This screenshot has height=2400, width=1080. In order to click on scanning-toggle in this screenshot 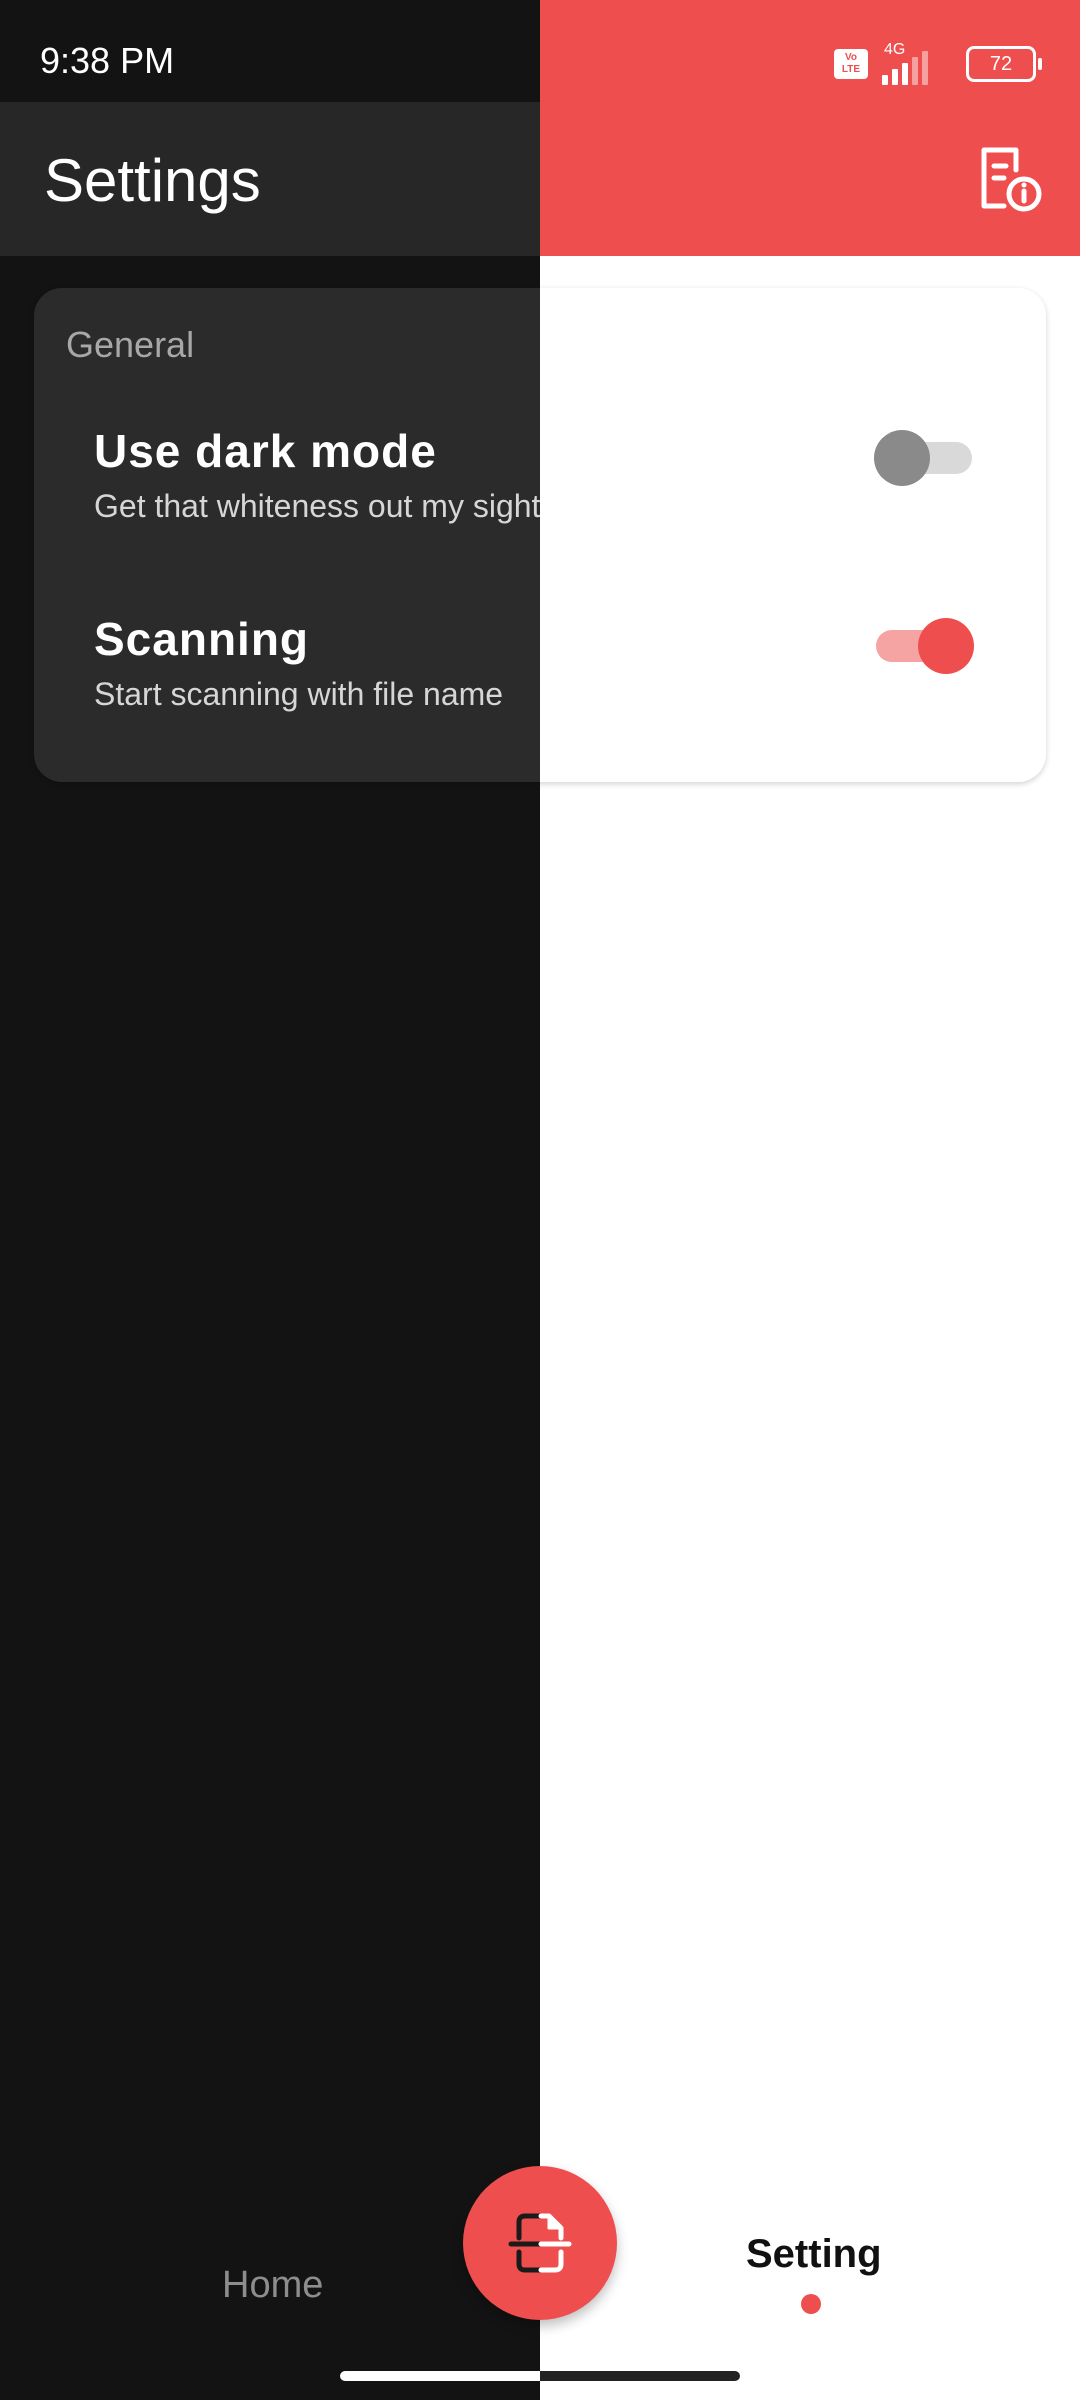, I will do `click(925, 644)`.